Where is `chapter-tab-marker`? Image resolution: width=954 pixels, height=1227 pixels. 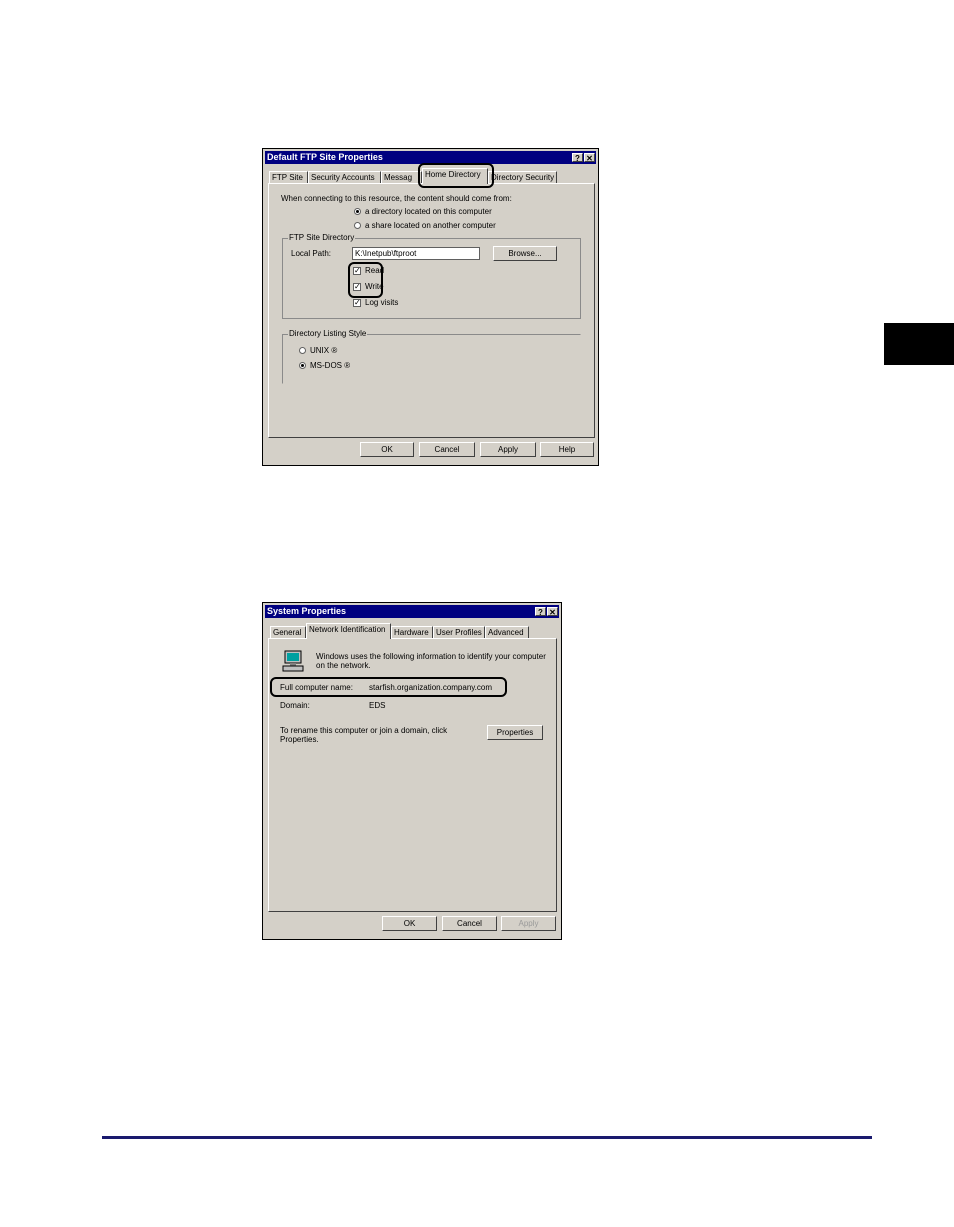 chapter-tab-marker is located at coordinates (919, 344).